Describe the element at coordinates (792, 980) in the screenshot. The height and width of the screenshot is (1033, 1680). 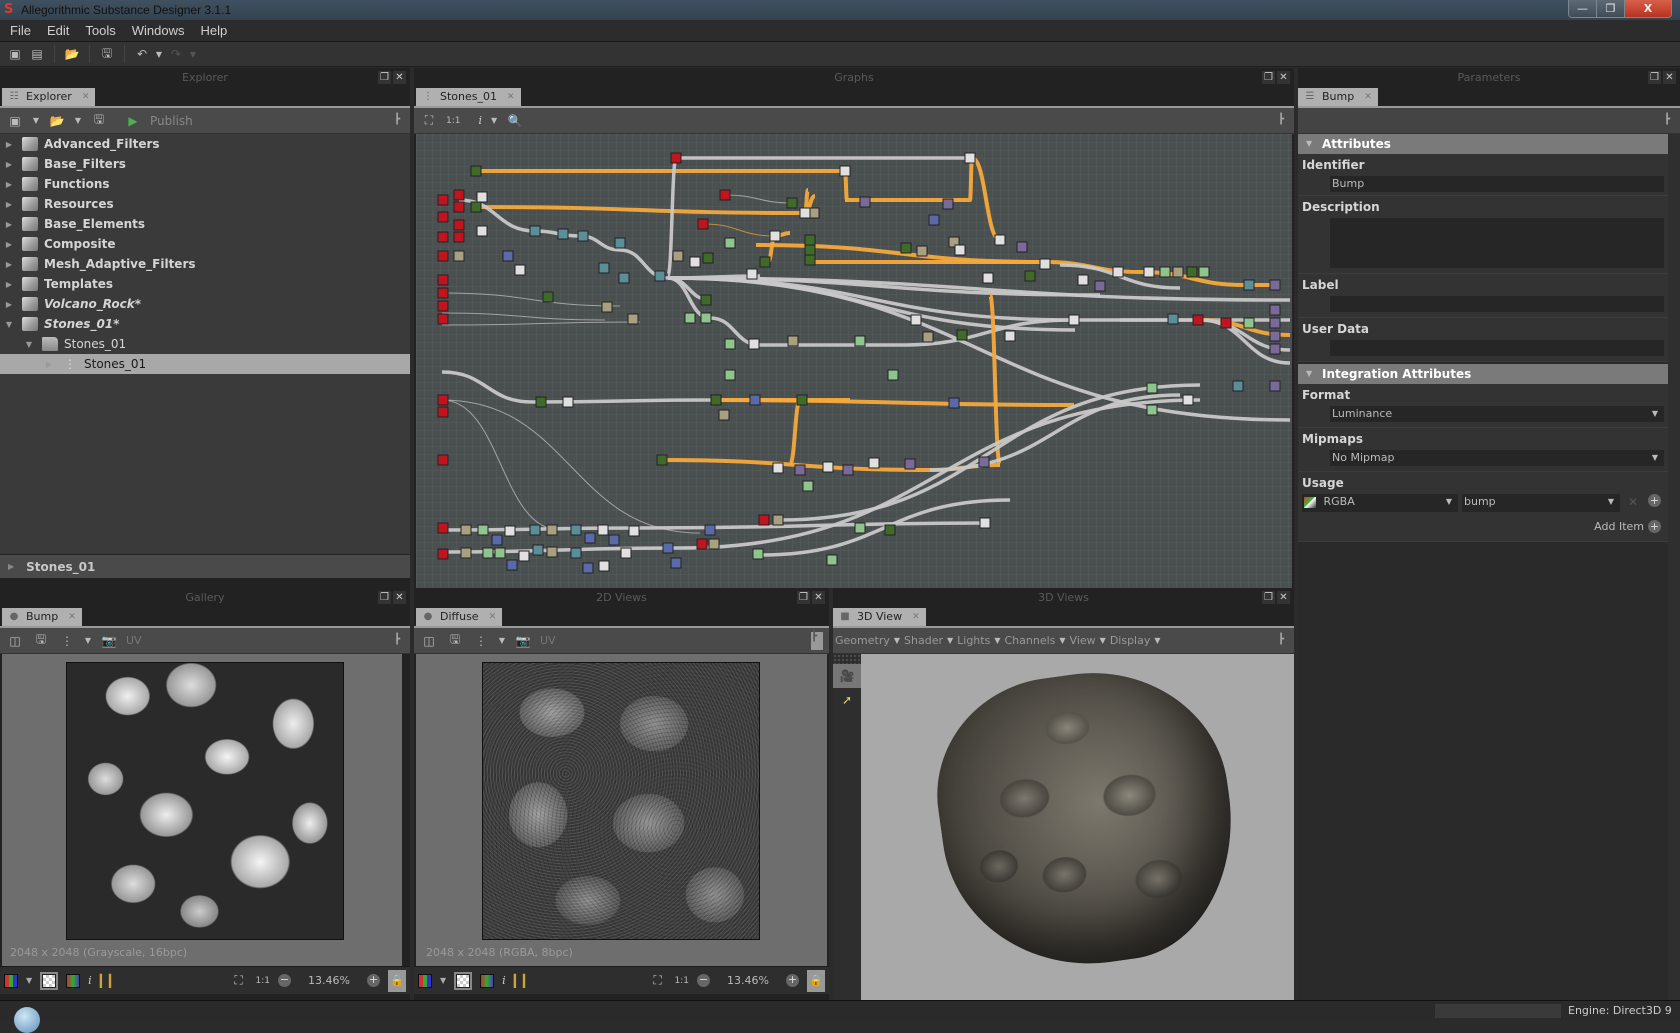
I see `zoom-in-icon: +` at that location.